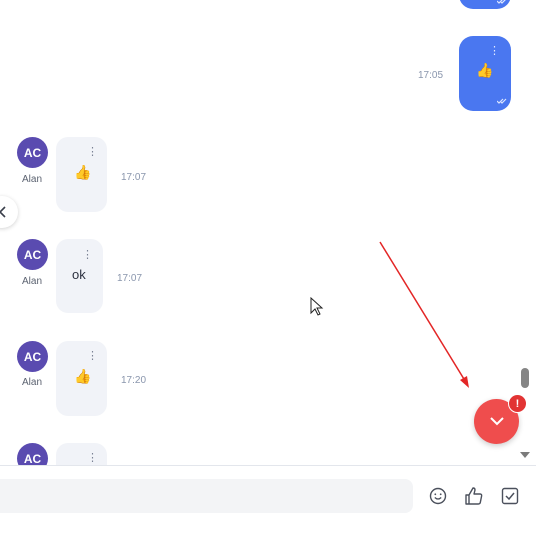  What do you see at coordinates (525, 455) in the screenshot?
I see `scroll-down-arrow-icon` at bounding box center [525, 455].